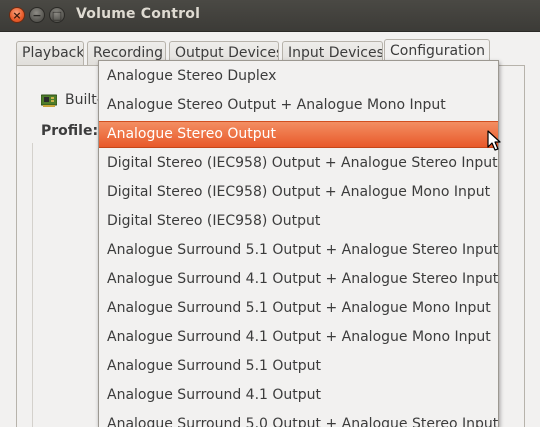 The image size is (540, 427). What do you see at coordinates (17, 15) in the screenshot?
I see `close-window-button: ×` at bounding box center [17, 15].